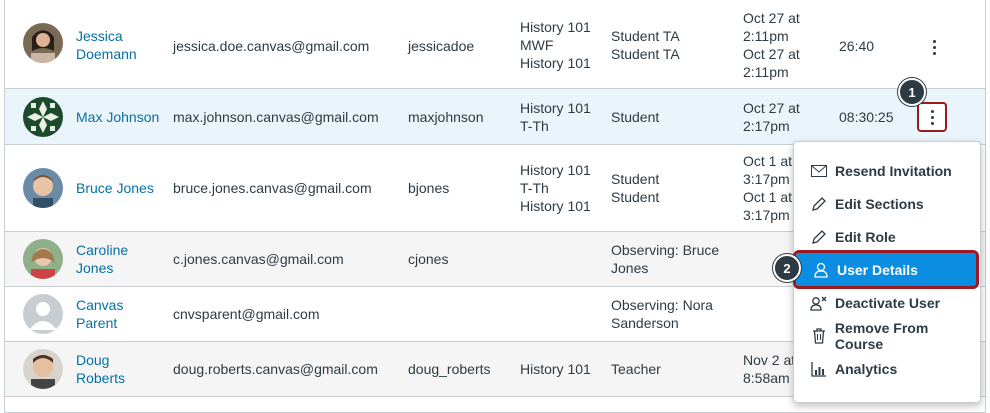  Describe the element at coordinates (771, 45) in the screenshot. I see `last-activity: Oct 27 at 2:11pm Oct 27 at 2:11pm` at that location.